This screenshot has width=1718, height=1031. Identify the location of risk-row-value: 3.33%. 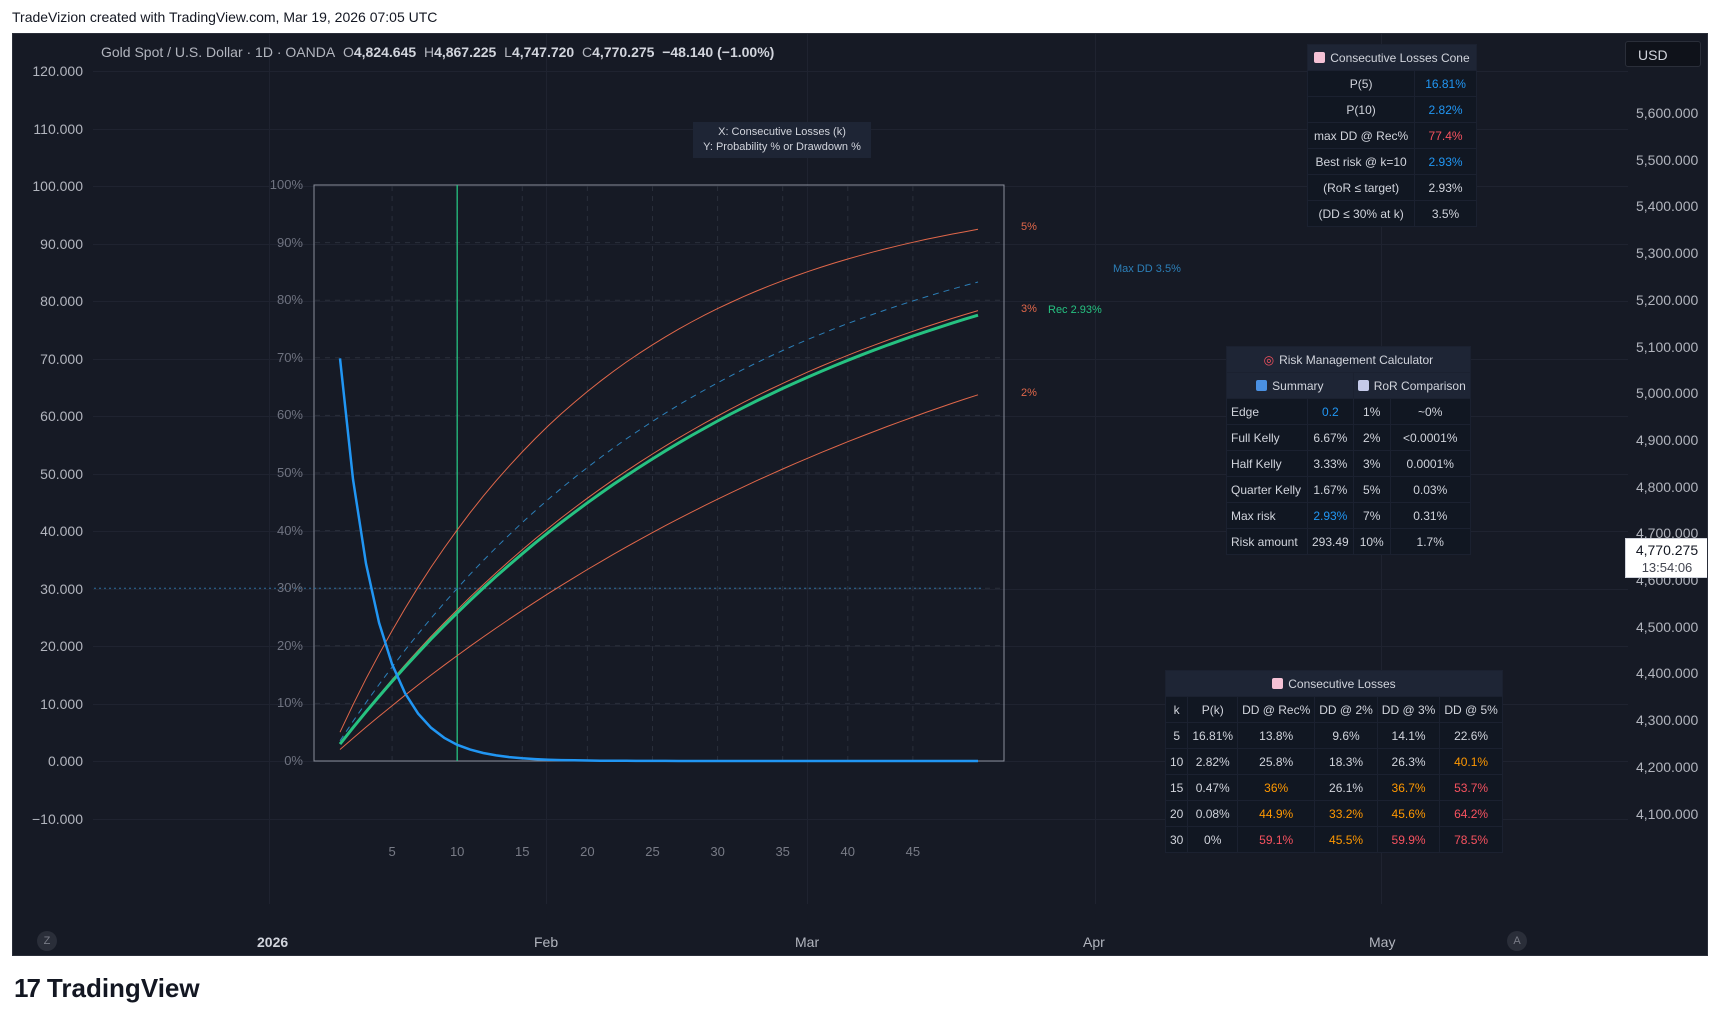
(1330, 463).